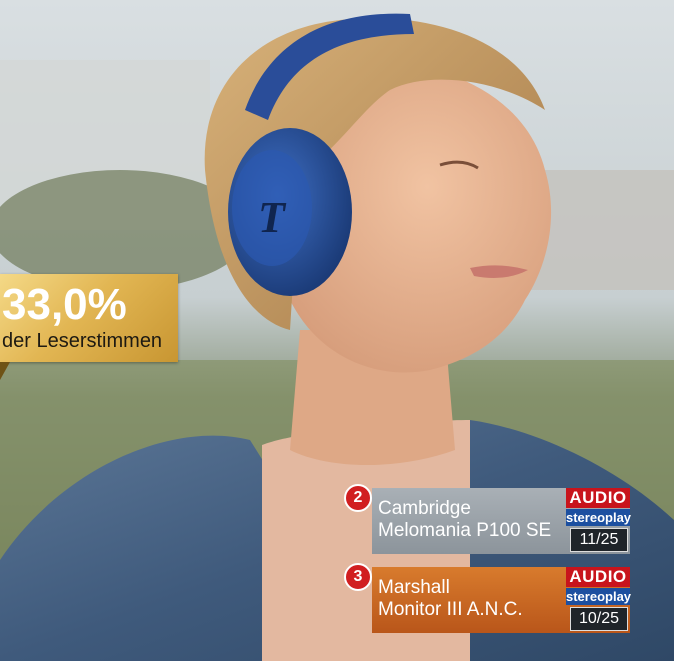  What do you see at coordinates (358, 498) in the screenshot?
I see `rank-number: 2` at bounding box center [358, 498].